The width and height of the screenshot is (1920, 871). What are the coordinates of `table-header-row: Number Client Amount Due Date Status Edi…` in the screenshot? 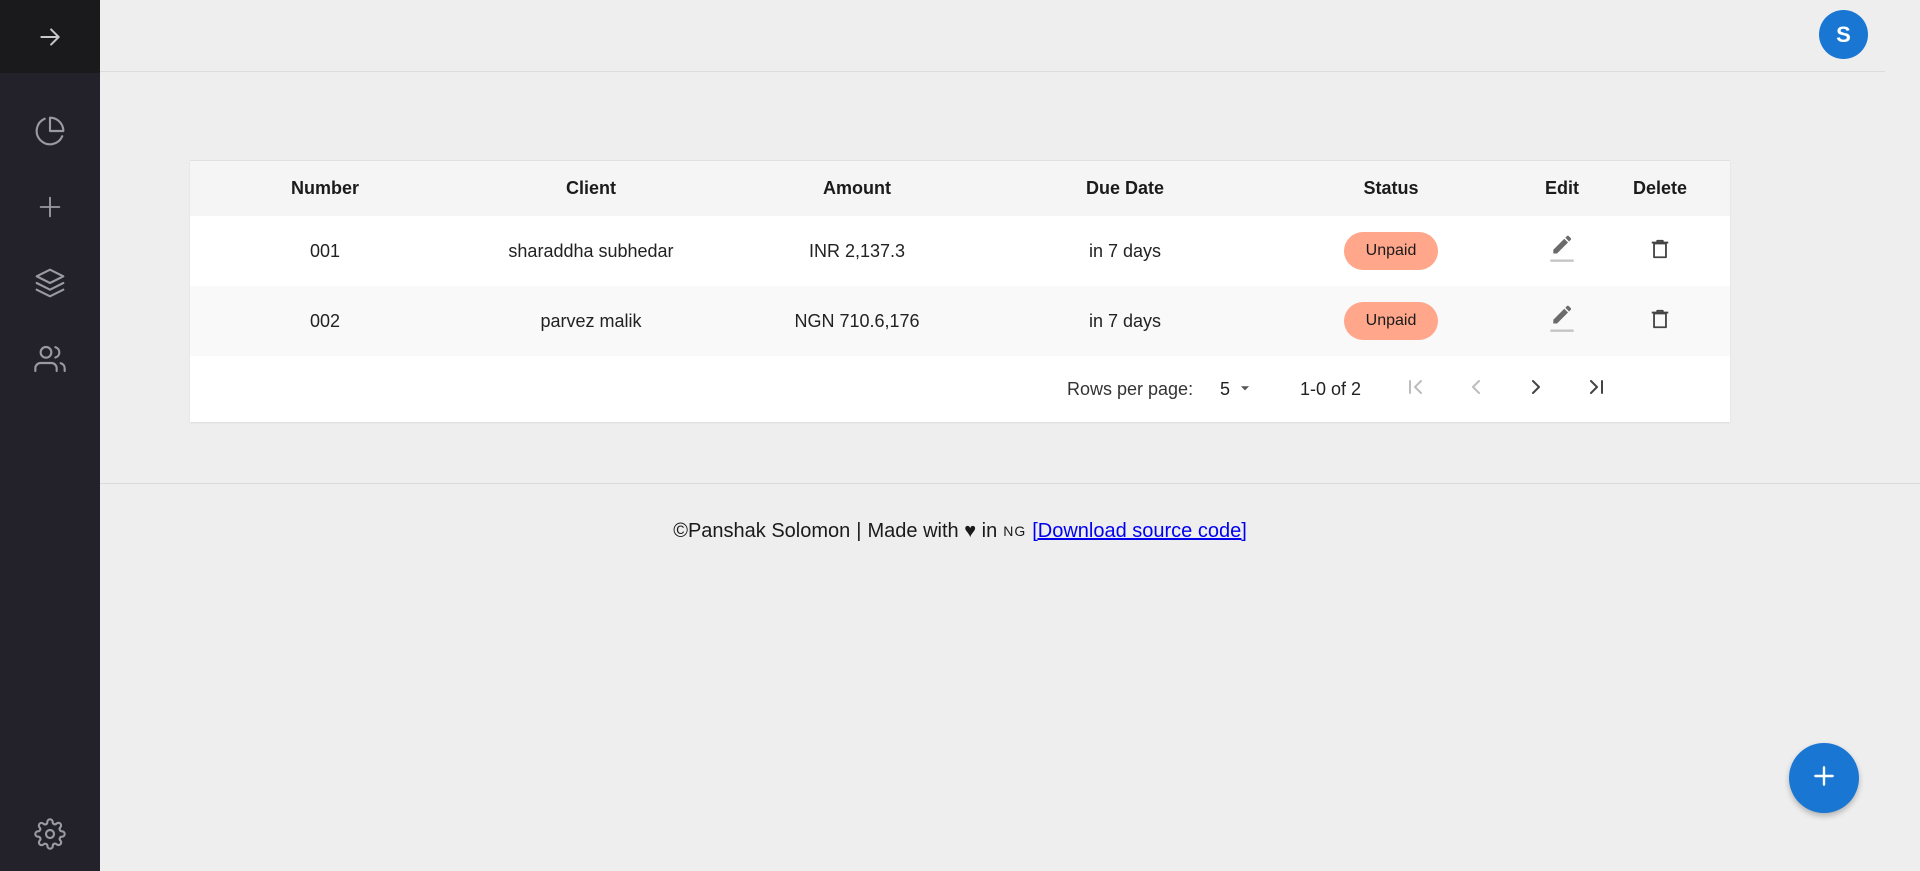 It's located at (960, 188).